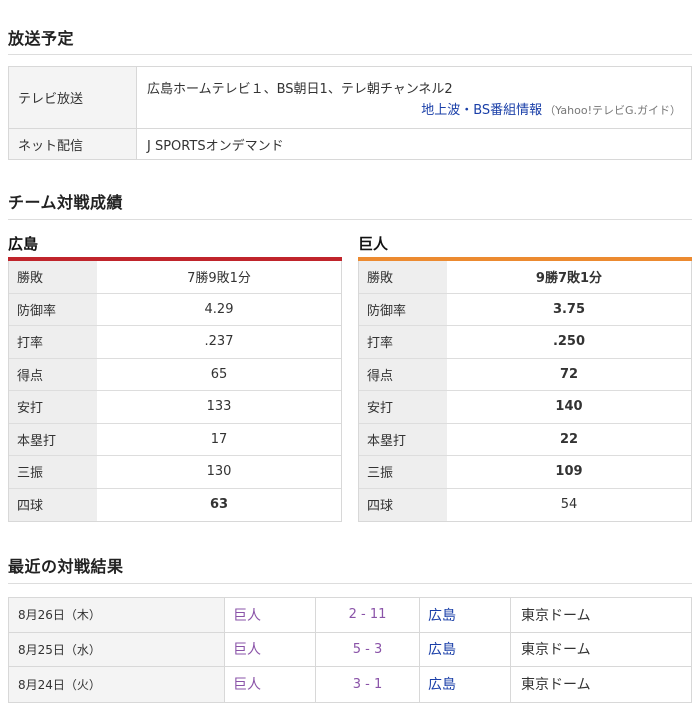 Image resolution: width=700 pixels, height=707 pixels. I want to click on stat-value: 3.75, so click(569, 309).